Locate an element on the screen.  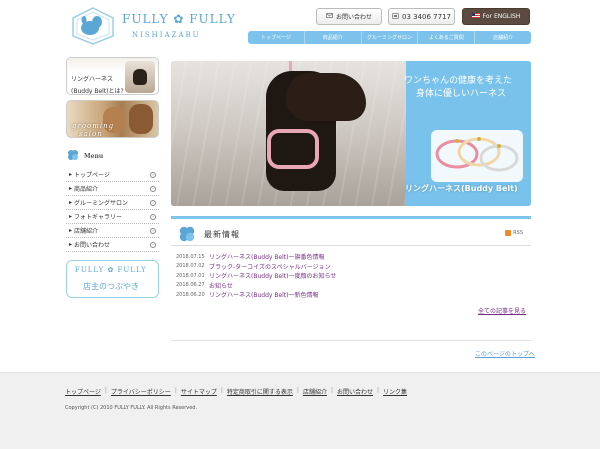
side-item-label: トップページ is located at coordinates (92, 175).